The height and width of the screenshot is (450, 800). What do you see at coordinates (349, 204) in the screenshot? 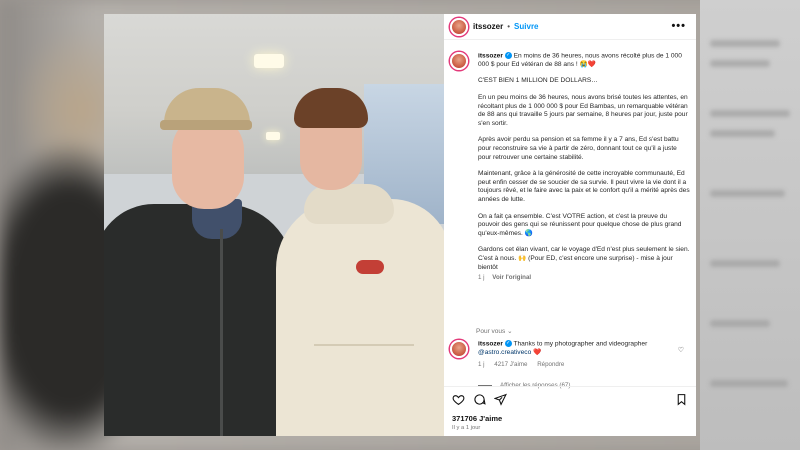
I see `hoodie-hood` at bounding box center [349, 204].